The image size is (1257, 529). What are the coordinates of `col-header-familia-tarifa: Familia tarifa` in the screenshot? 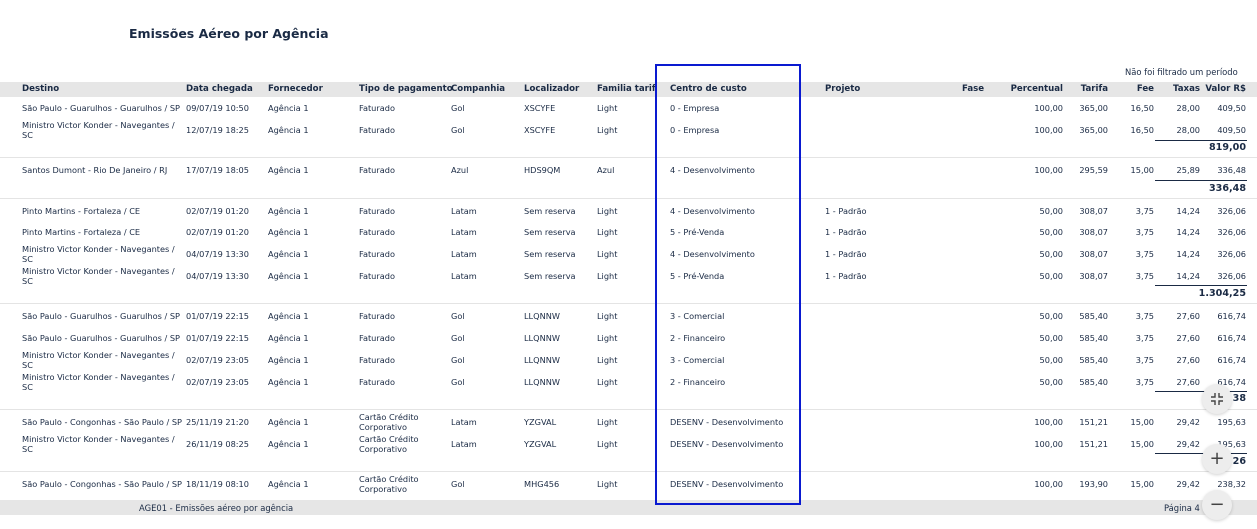 It's located at (626, 89).